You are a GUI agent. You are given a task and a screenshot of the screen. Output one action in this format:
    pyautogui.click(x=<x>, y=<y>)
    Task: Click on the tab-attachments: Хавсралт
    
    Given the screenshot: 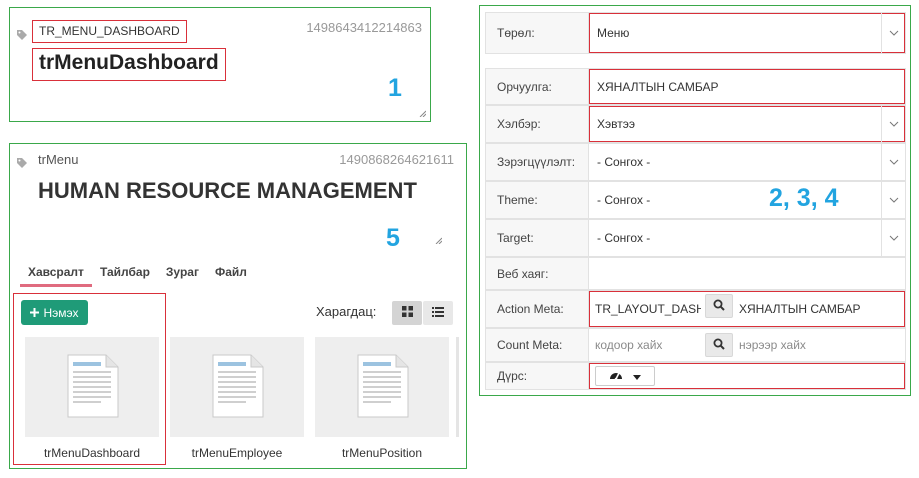 What is the action you would take?
    pyautogui.click(x=56, y=274)
    